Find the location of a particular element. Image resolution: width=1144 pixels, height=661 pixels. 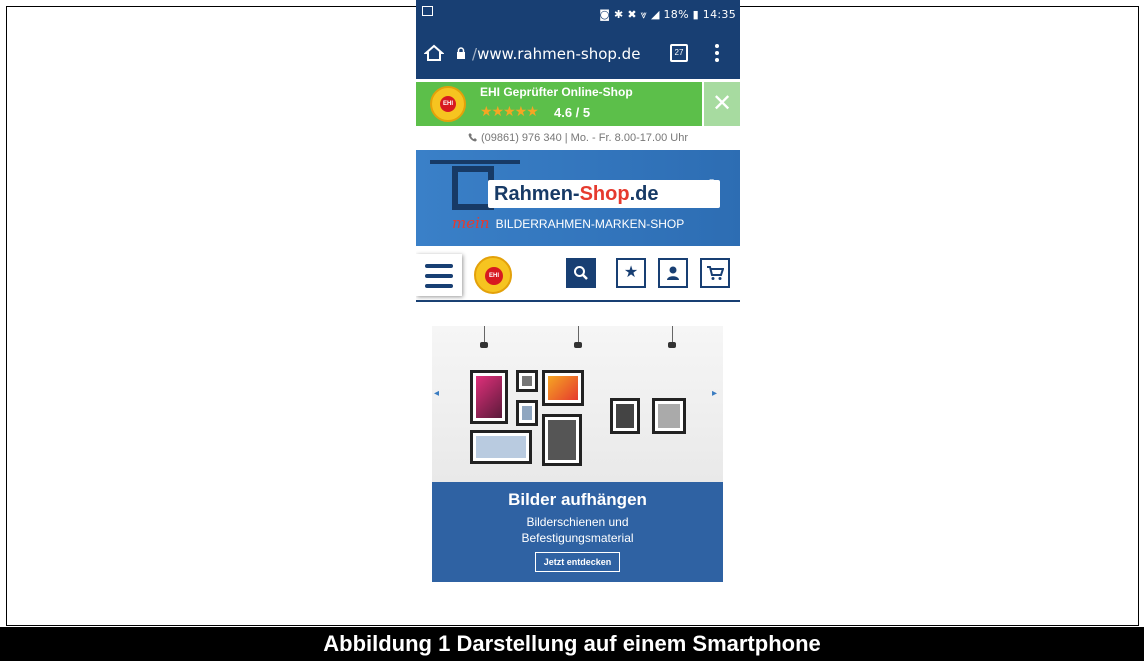

star-icon: ★ is located at coordinates (631, 272).